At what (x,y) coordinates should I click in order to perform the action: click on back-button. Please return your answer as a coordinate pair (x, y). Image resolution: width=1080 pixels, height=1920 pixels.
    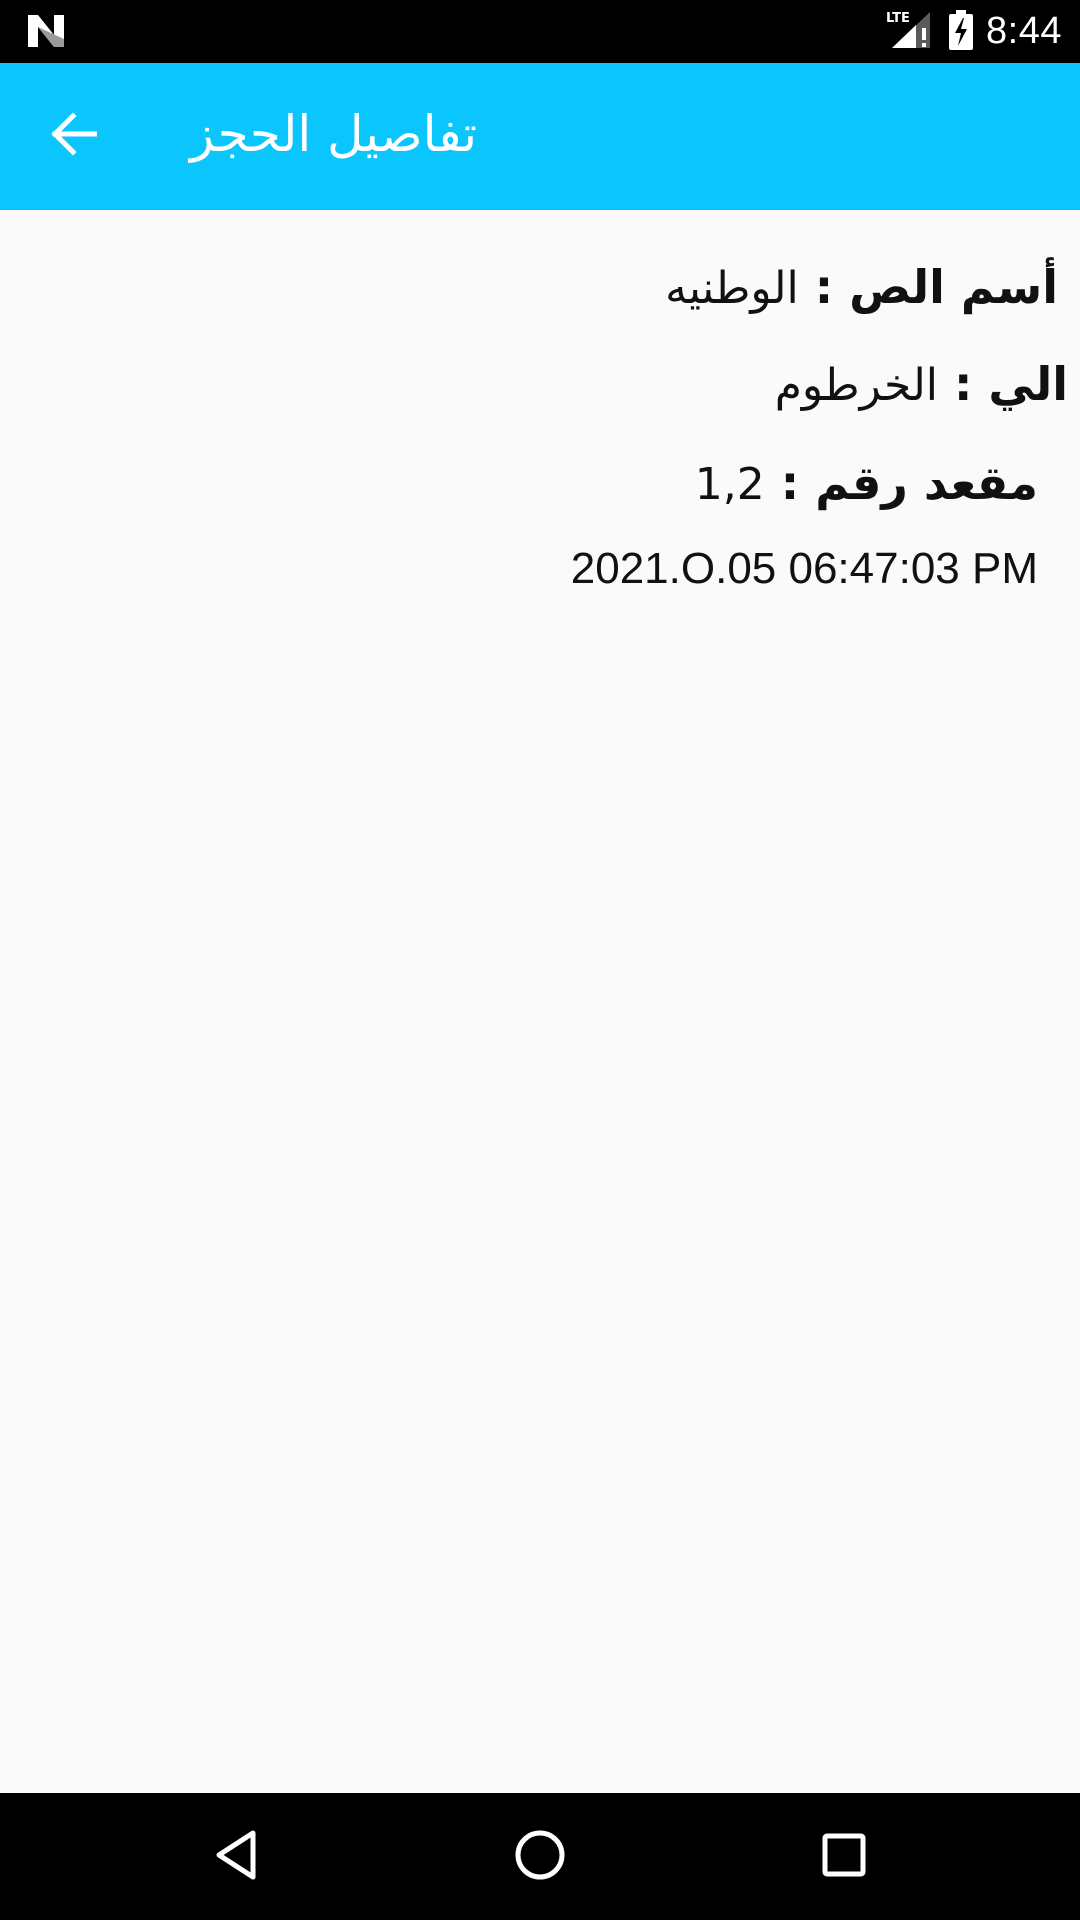
    Looking at the image, I should click on (73, 136).